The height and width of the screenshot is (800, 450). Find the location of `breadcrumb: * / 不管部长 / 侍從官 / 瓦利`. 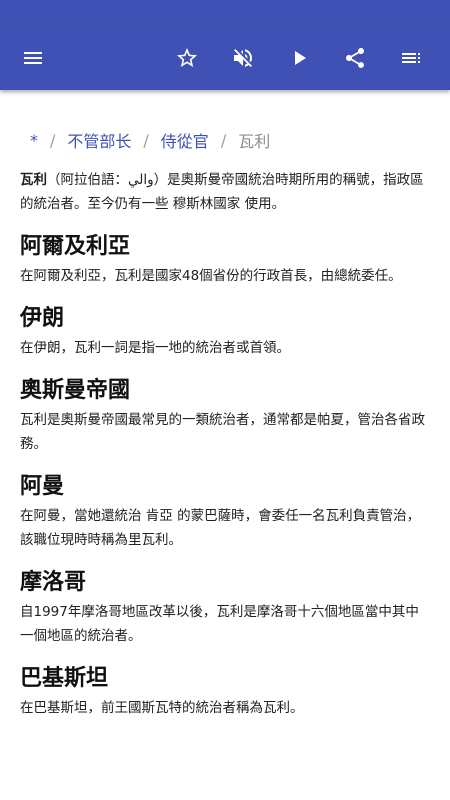

breadcrumb: * / 不管部长 / 侍從官 / 瓦利 is located at coordinates (225, 140).